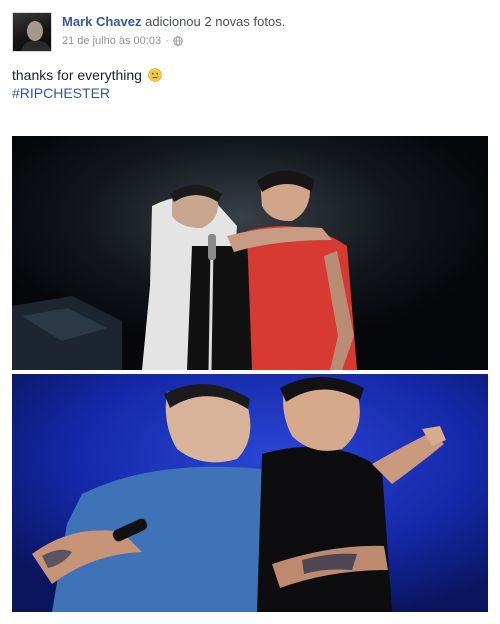 This screenshot has width=500, height=624. Describe the element at coordinates (36, 46) in the screenshot. I see `avatar-shoulder` at that location.